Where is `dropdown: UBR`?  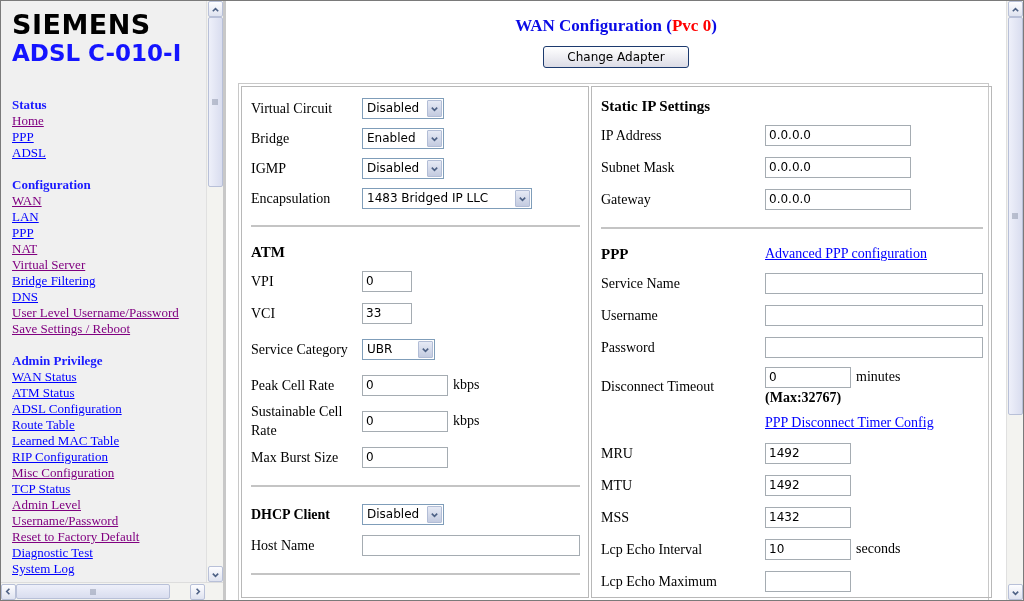
dropdown: UBR is located at coordinates (398, 349).